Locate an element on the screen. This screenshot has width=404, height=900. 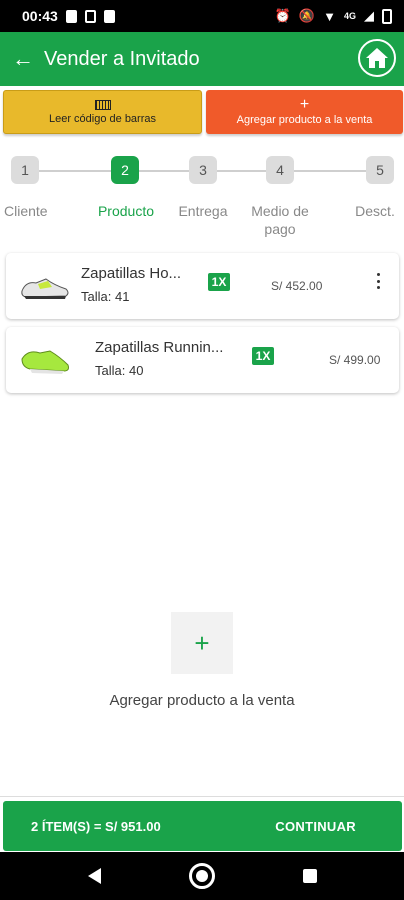
step-number: 2 is located at coordinates (125, 170).